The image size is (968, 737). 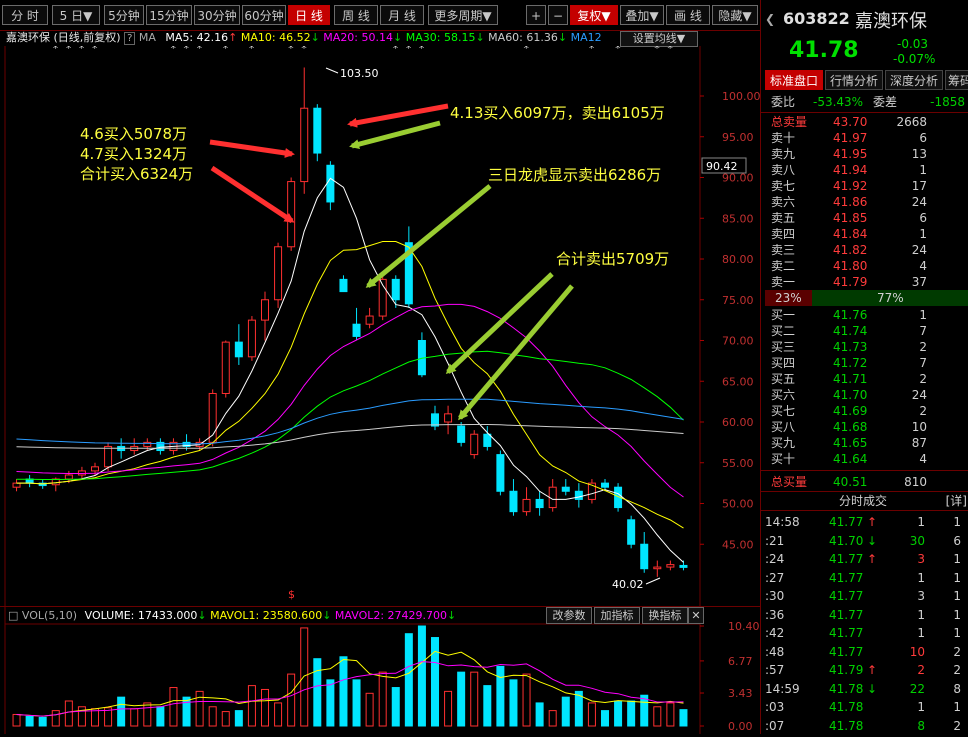 What do you see at coordinates (864, 459) in the screenshot?
I see `bid-row: 买十 41.64 4` at bounding box center [864, 459].